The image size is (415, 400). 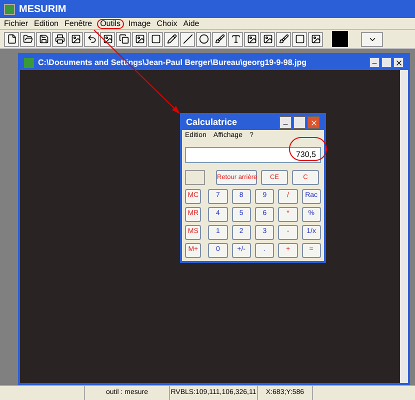 What do you see at coordinates (110, 24) in the screenshot?
I see `menu-item: Outils` at bounding box center [110, 24].